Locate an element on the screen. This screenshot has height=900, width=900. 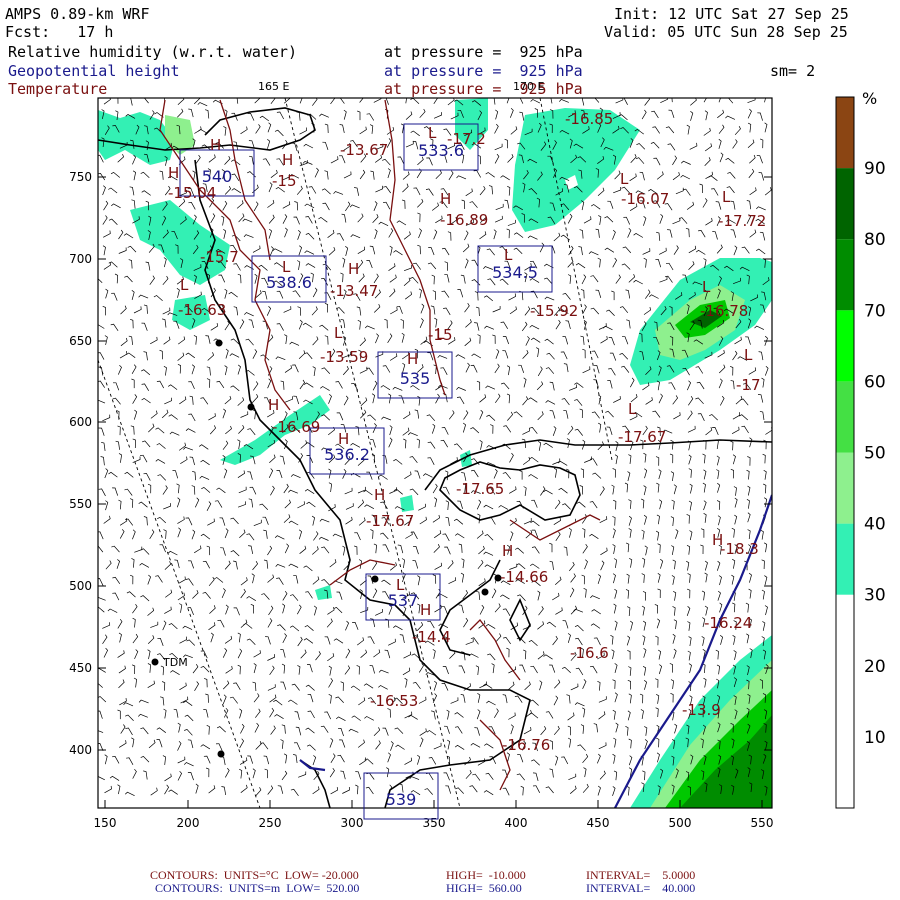
temperature-label: -16.76 is located at coordinates (526, 745).